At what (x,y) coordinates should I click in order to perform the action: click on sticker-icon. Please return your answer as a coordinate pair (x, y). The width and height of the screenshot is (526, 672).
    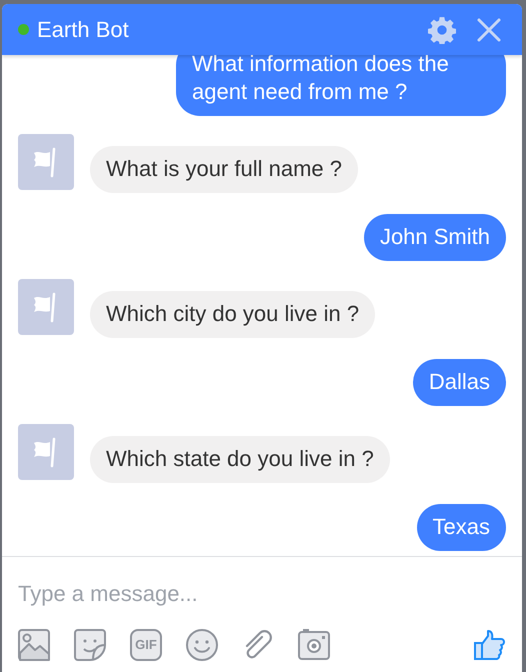
    Looking at the image, I should click on (90, 645).